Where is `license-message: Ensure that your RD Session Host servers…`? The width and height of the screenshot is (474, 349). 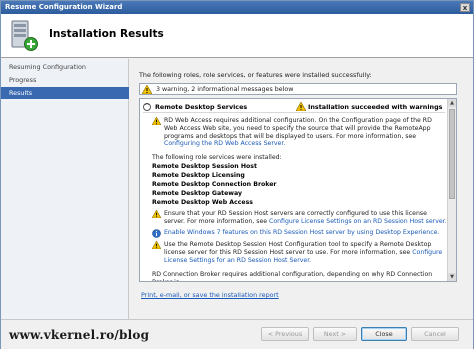
license-message: Ensure that your RD Session Host servers… is located at coordinates (299, 218).